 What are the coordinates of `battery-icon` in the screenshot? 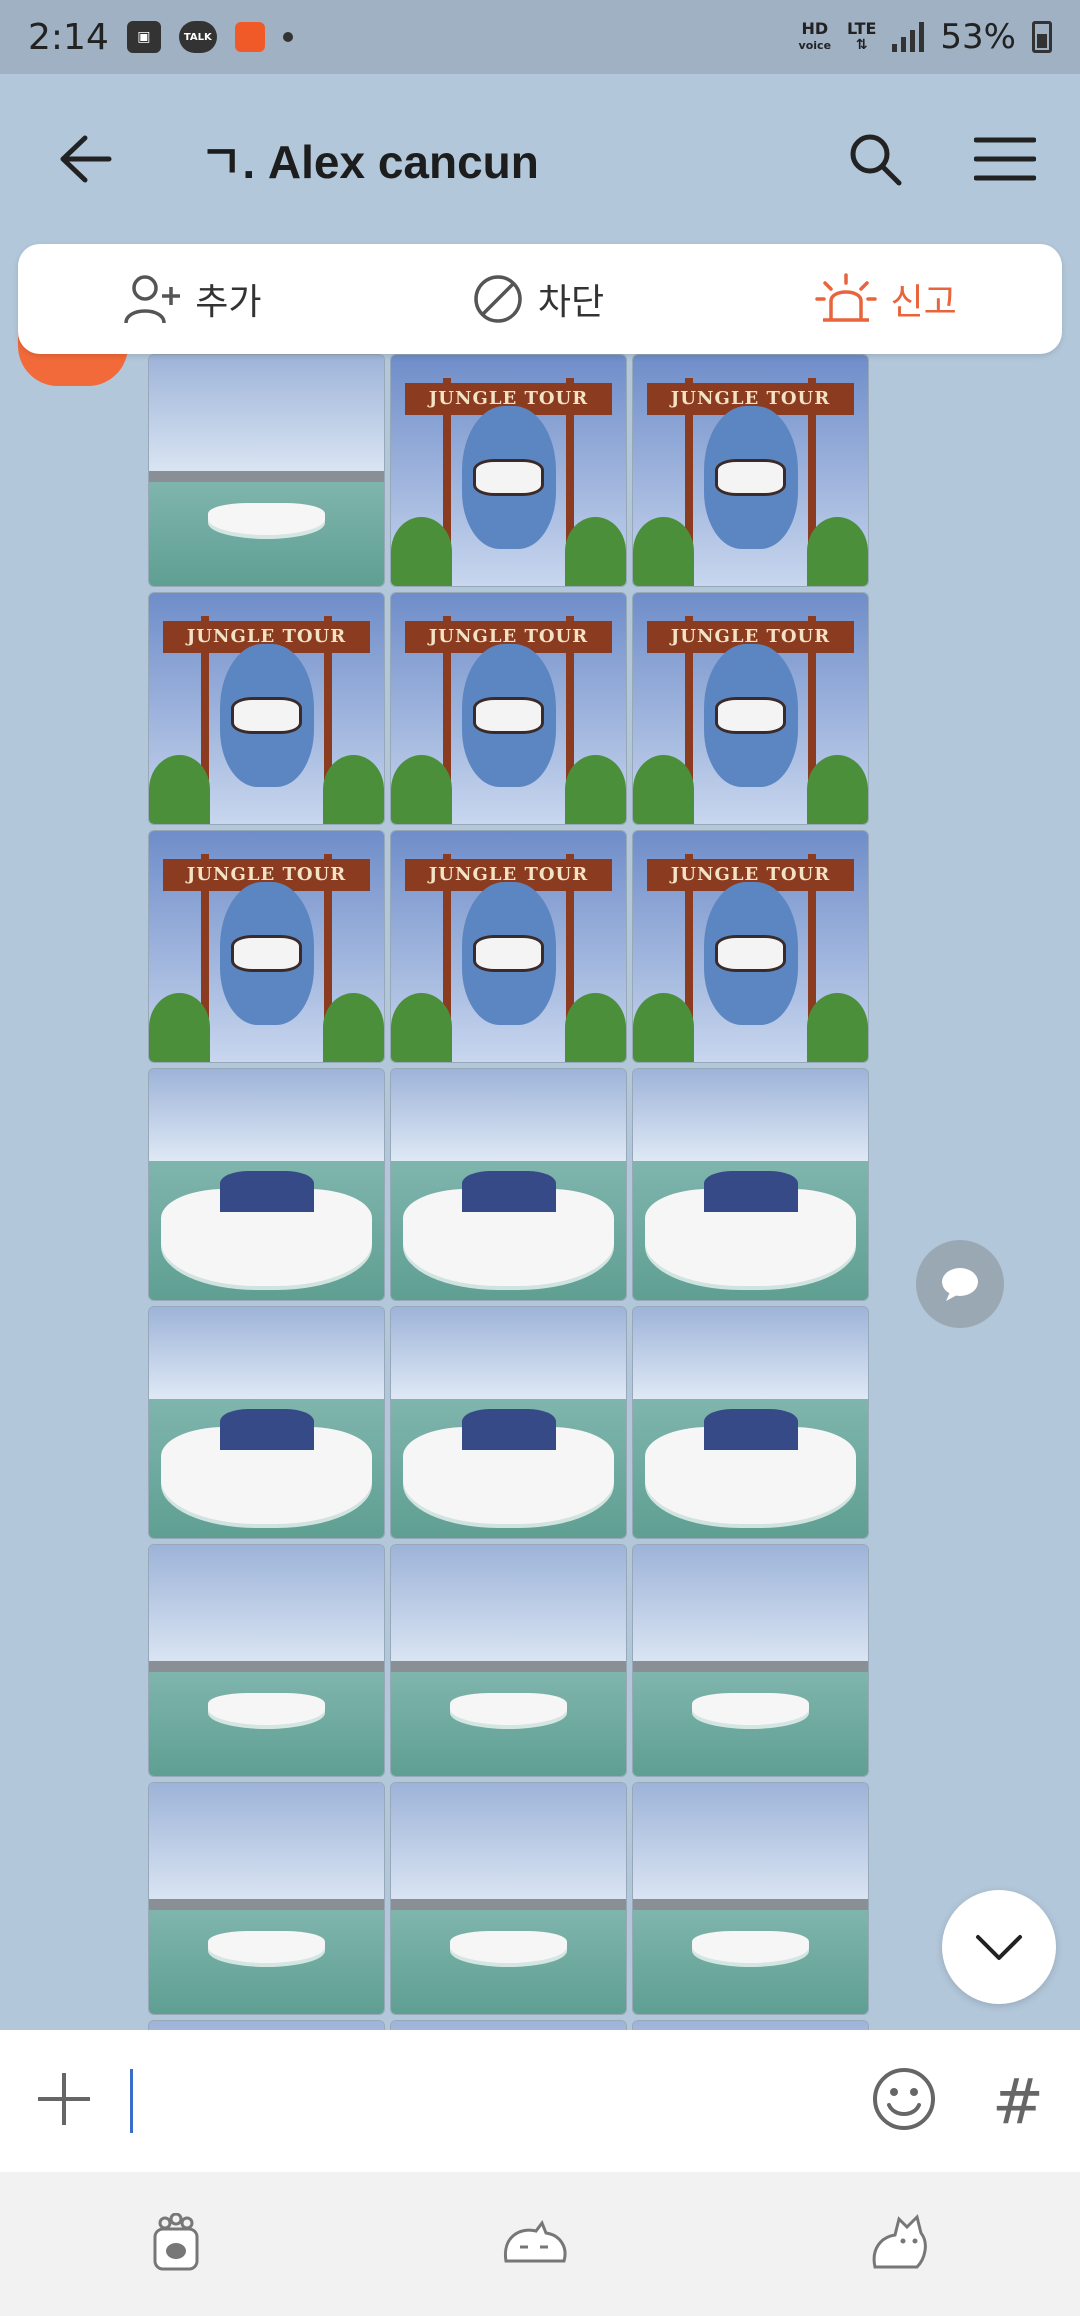 It's located at (1042, 37).